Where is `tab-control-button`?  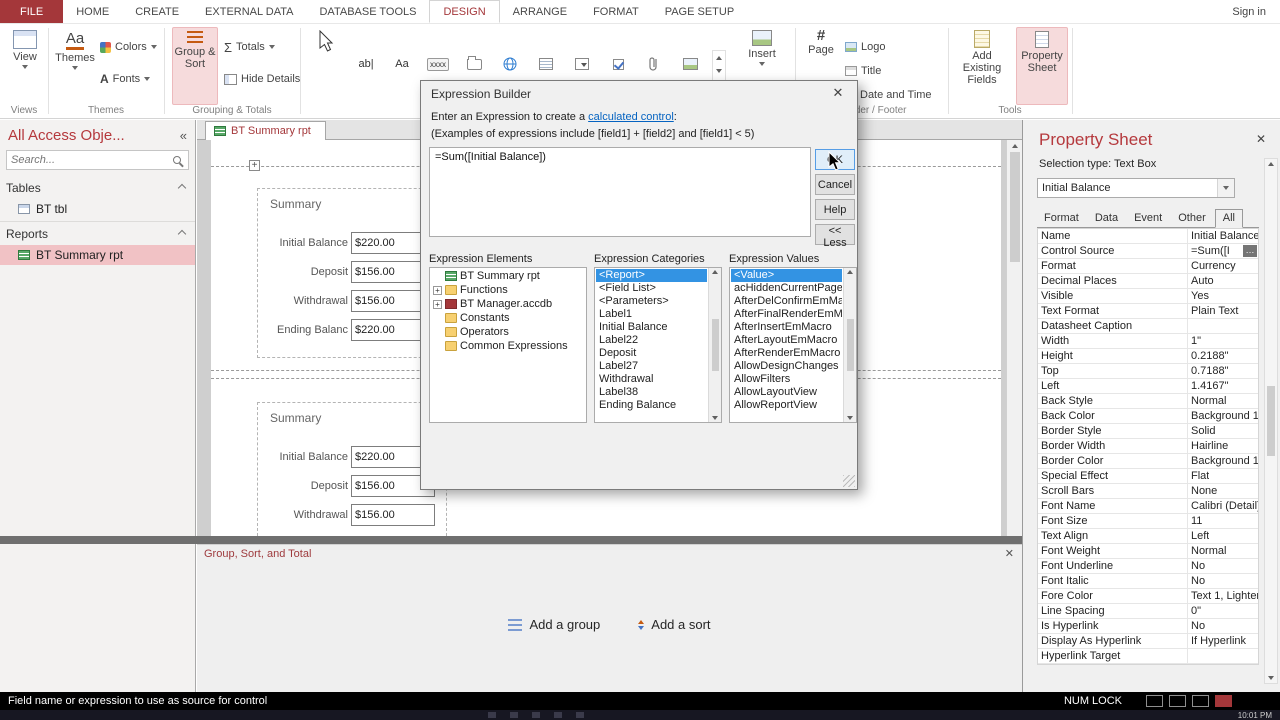 tab-control-button is located at coordinates (474, 64).